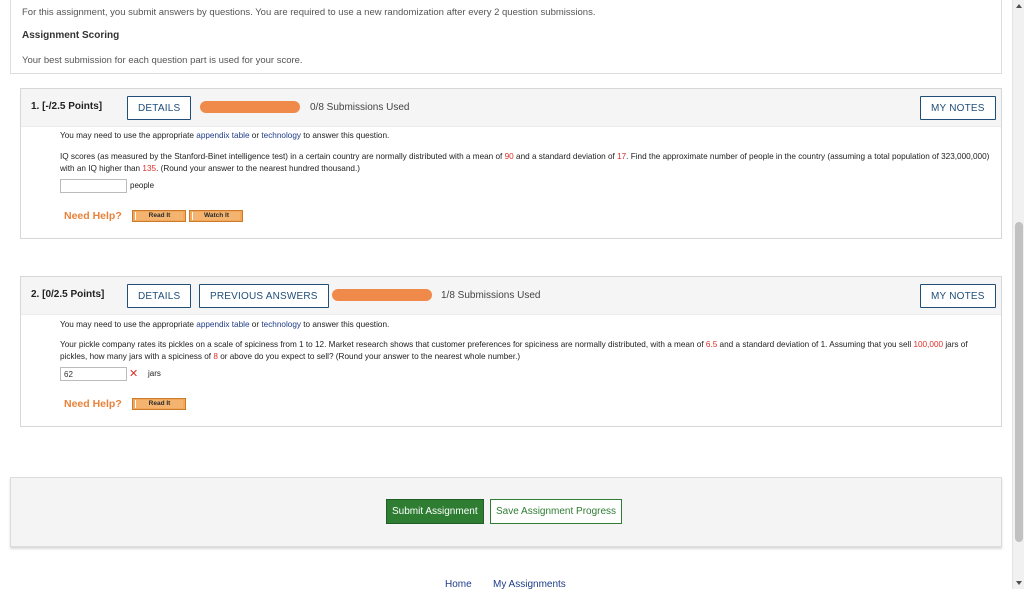 Image resolution: width=1024 pixels, height=590 pixels. I want to click on watch-it-label: Watch It, so click(216, 216).